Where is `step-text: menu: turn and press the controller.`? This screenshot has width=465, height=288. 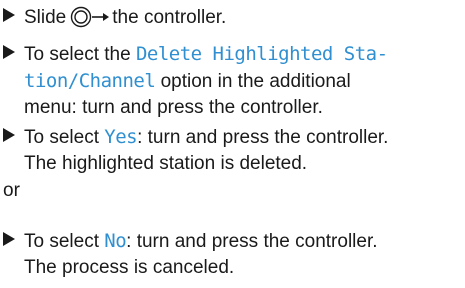 step-text: menu: turn and press the controller. is located at coordinates (173, 107).